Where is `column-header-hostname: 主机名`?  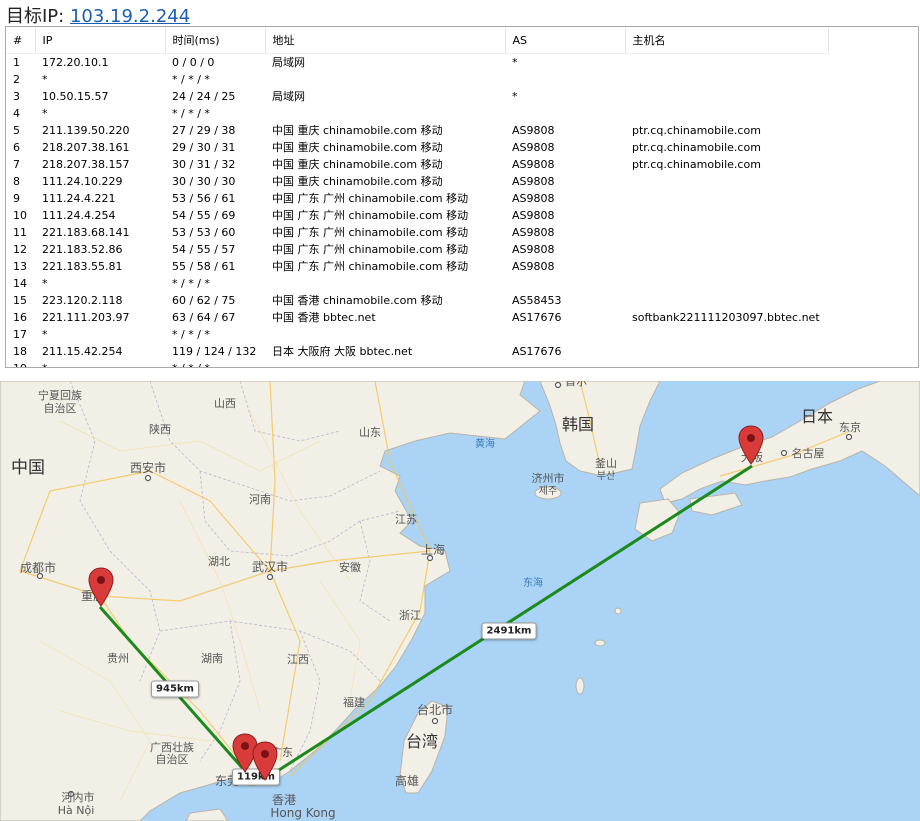
column-header-hostname: 主机名 is located at coordinates (727, 40).